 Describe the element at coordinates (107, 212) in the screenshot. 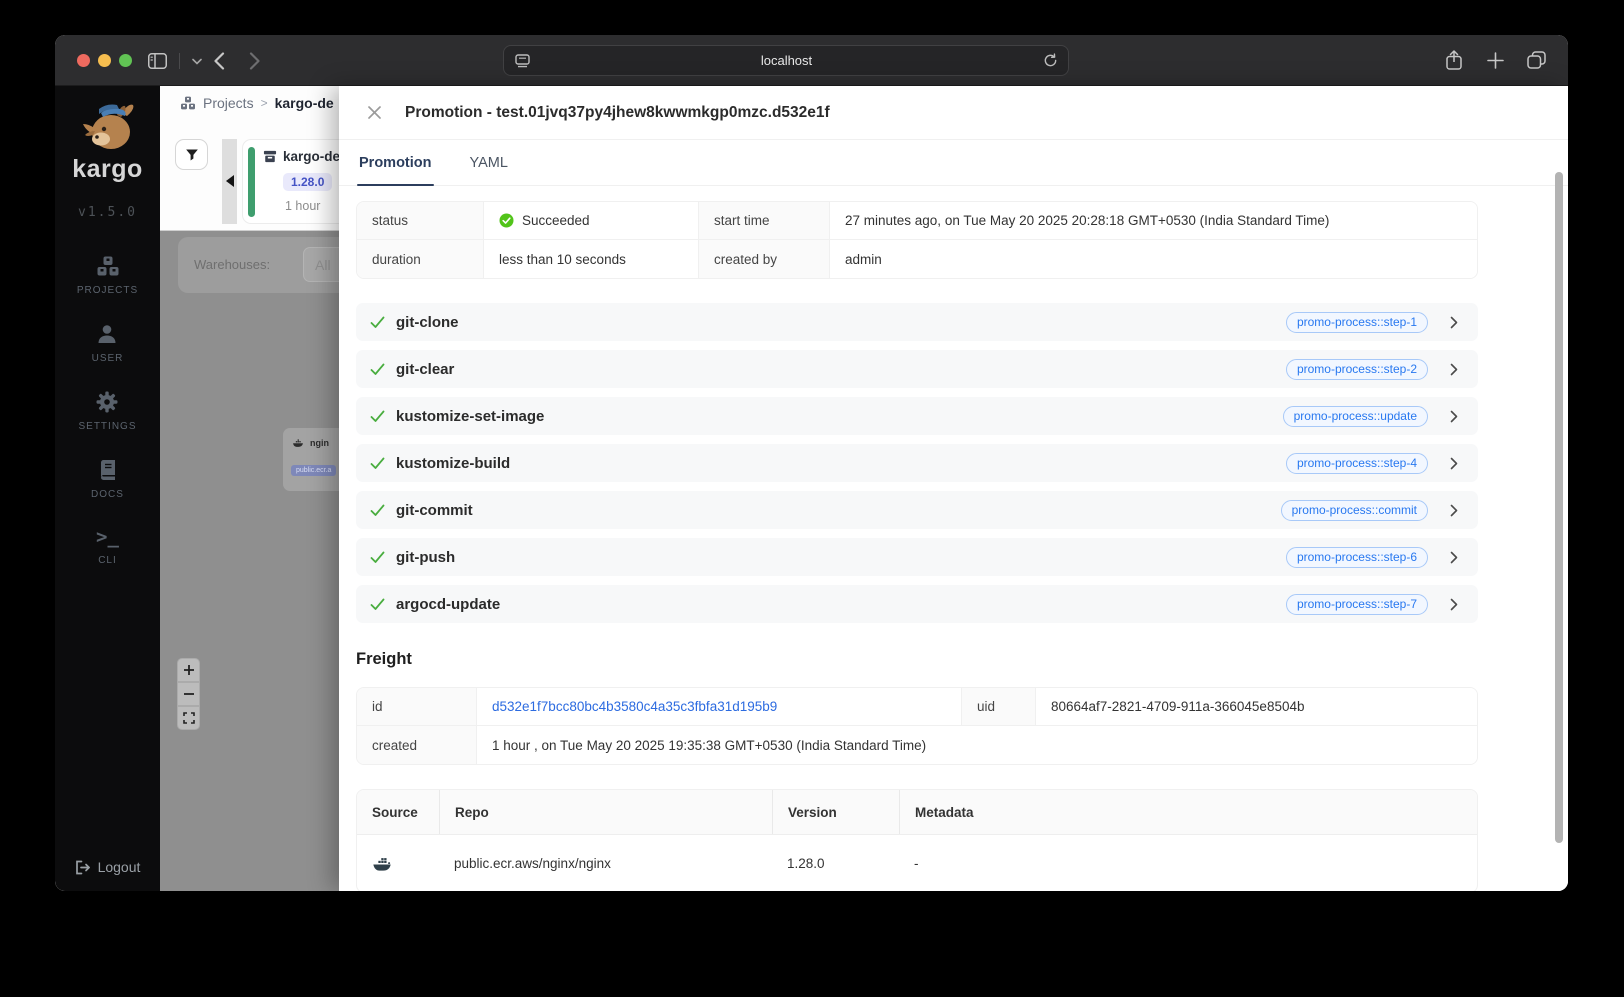

I see `app-version: v1.5.0` at that location.